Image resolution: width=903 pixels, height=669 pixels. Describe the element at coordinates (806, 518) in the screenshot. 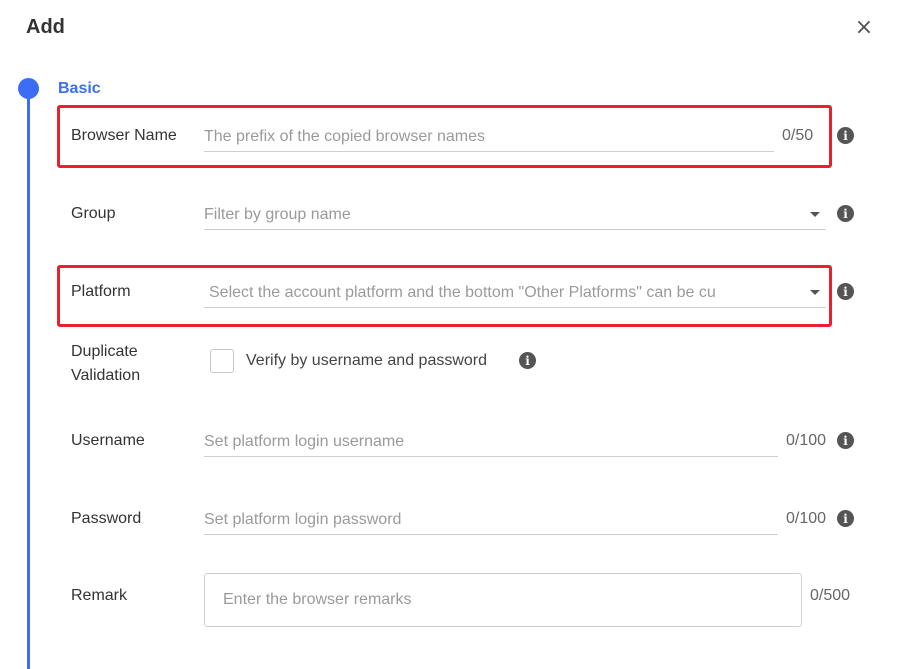

I see `password-counter: 0/100` at that location.